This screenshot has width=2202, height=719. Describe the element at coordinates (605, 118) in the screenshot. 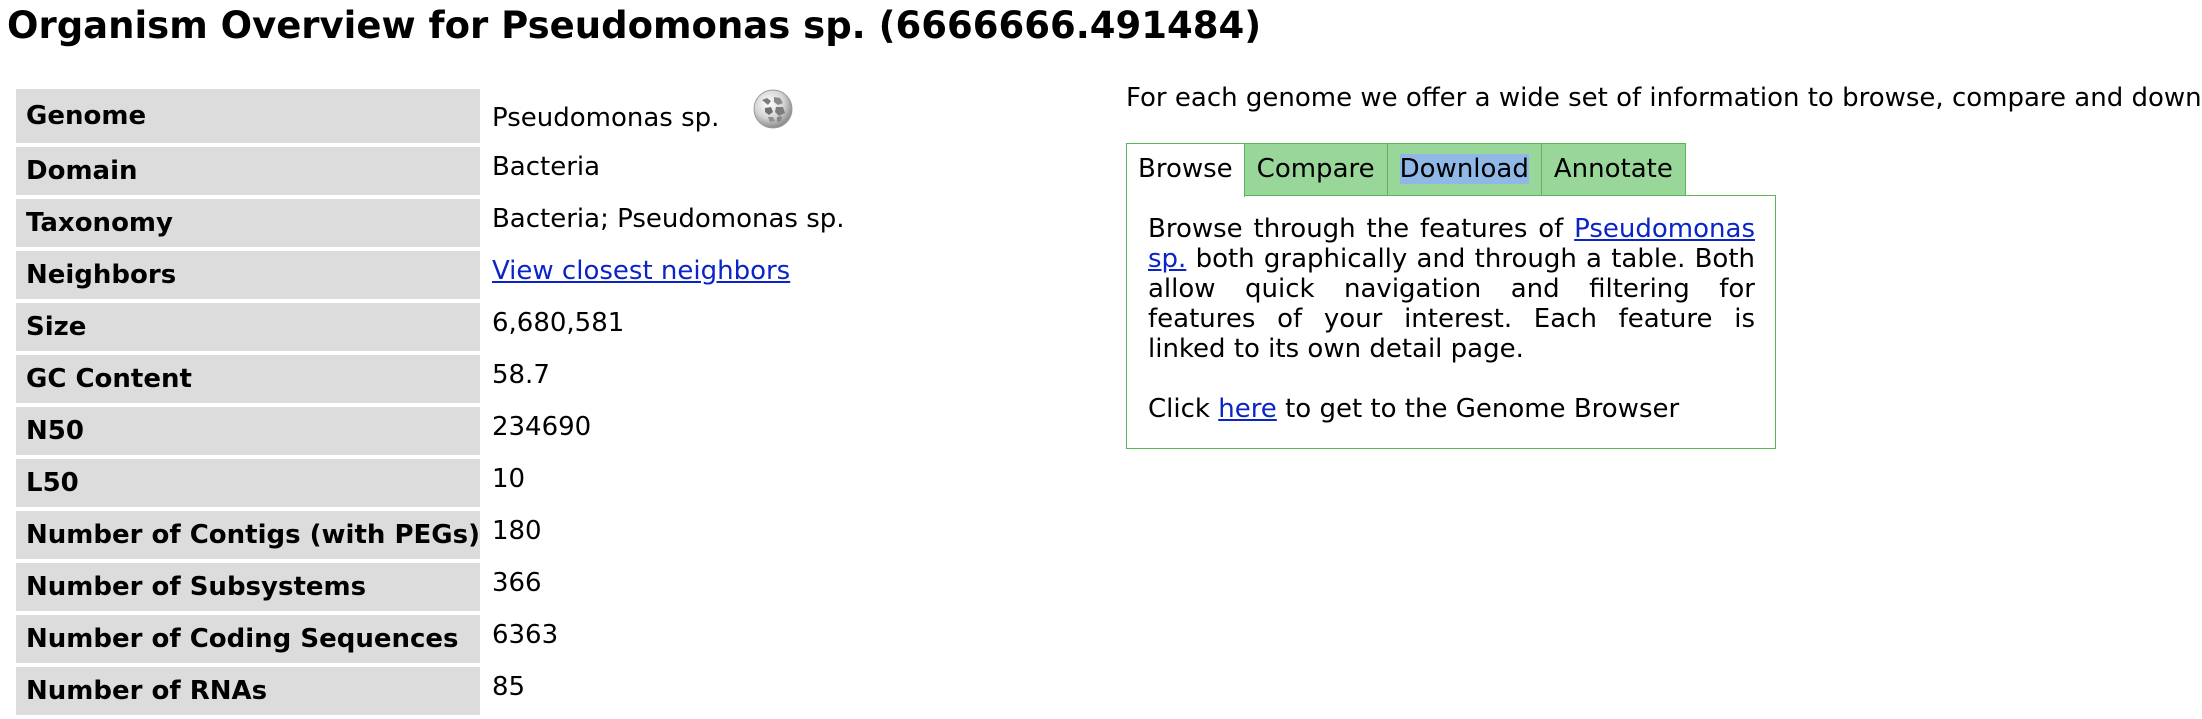

I see `genome-value: Pseudomonas sp.` at that location.